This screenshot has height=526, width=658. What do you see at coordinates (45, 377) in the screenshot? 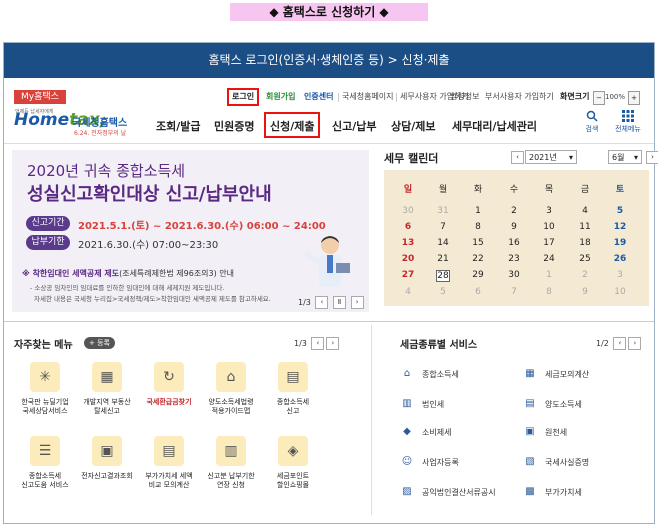
I see `favorite-icon: ✳` at bounding box center [45, 377].